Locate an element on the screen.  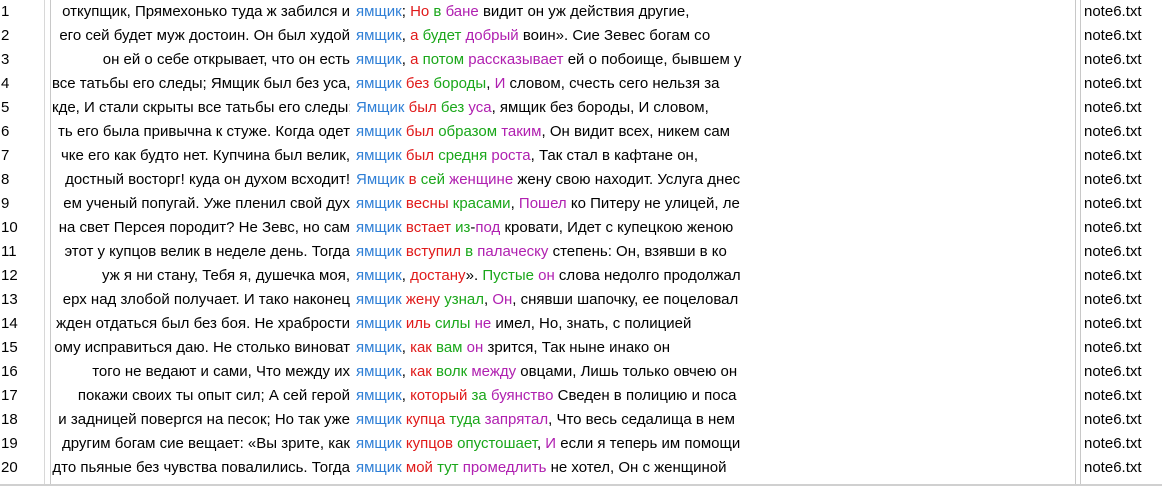
context-word: рассказывает is located at coordinates (516, 59).